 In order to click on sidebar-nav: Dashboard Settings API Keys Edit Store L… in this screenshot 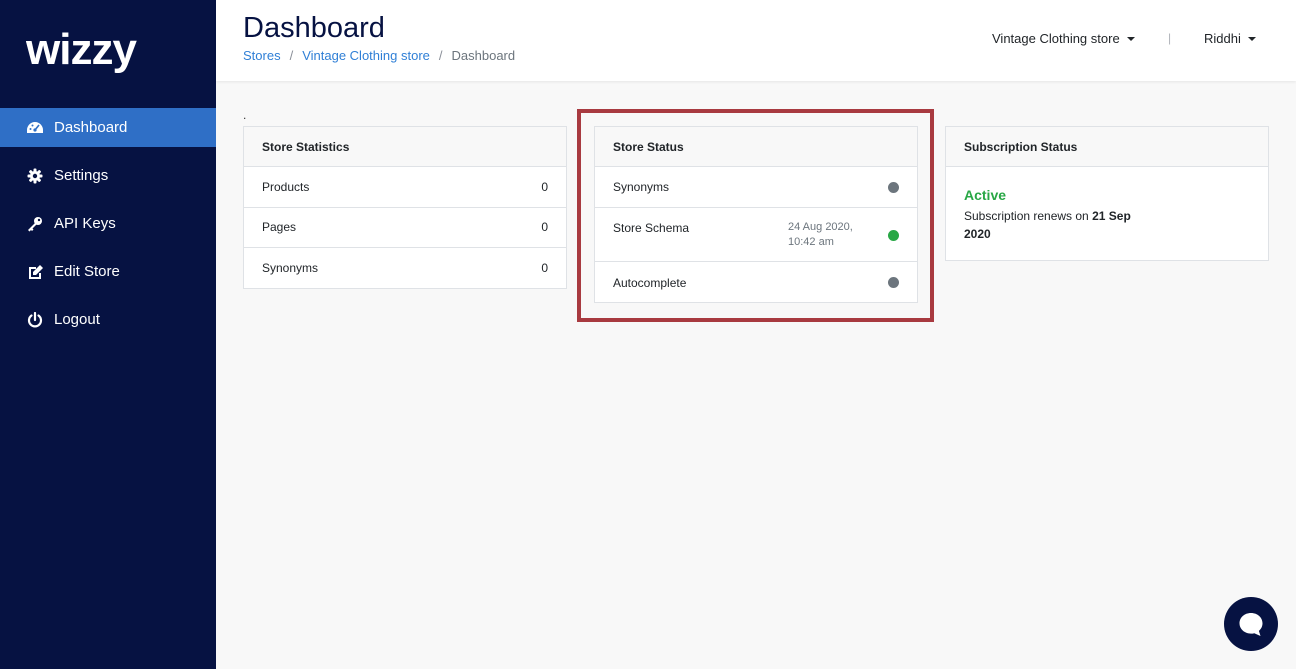, I will do `click(108, 228)`.